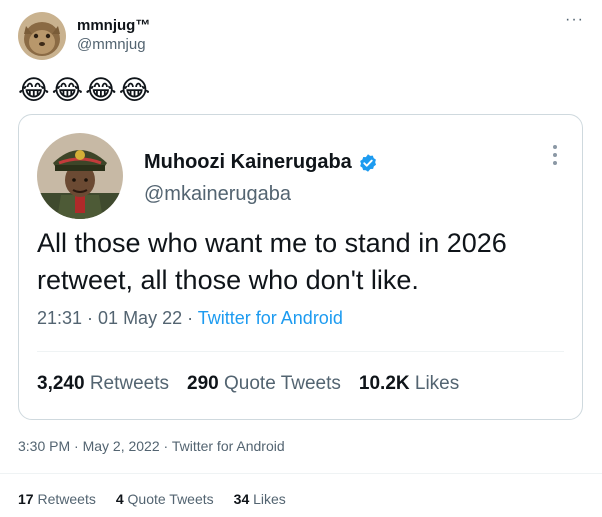  Describe the element at coordinates (301, 473) in the screenshot. I see `tweet-divider` at that location.